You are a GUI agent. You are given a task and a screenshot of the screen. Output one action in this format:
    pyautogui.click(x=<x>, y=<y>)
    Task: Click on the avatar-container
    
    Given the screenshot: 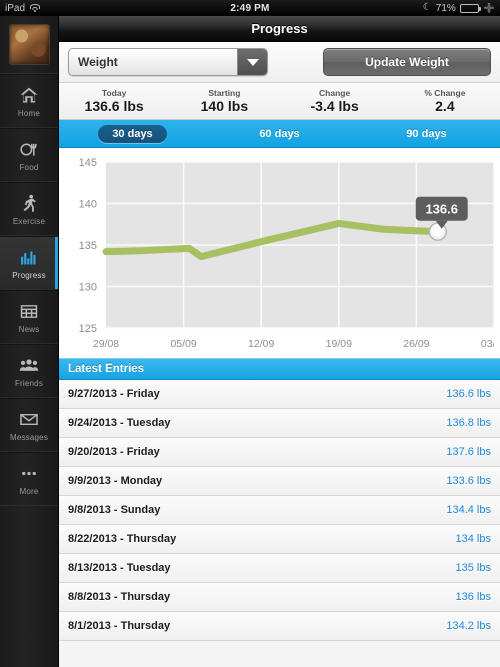 What is the action you would take?
    pyautogui.click(x=29, y=45)
    